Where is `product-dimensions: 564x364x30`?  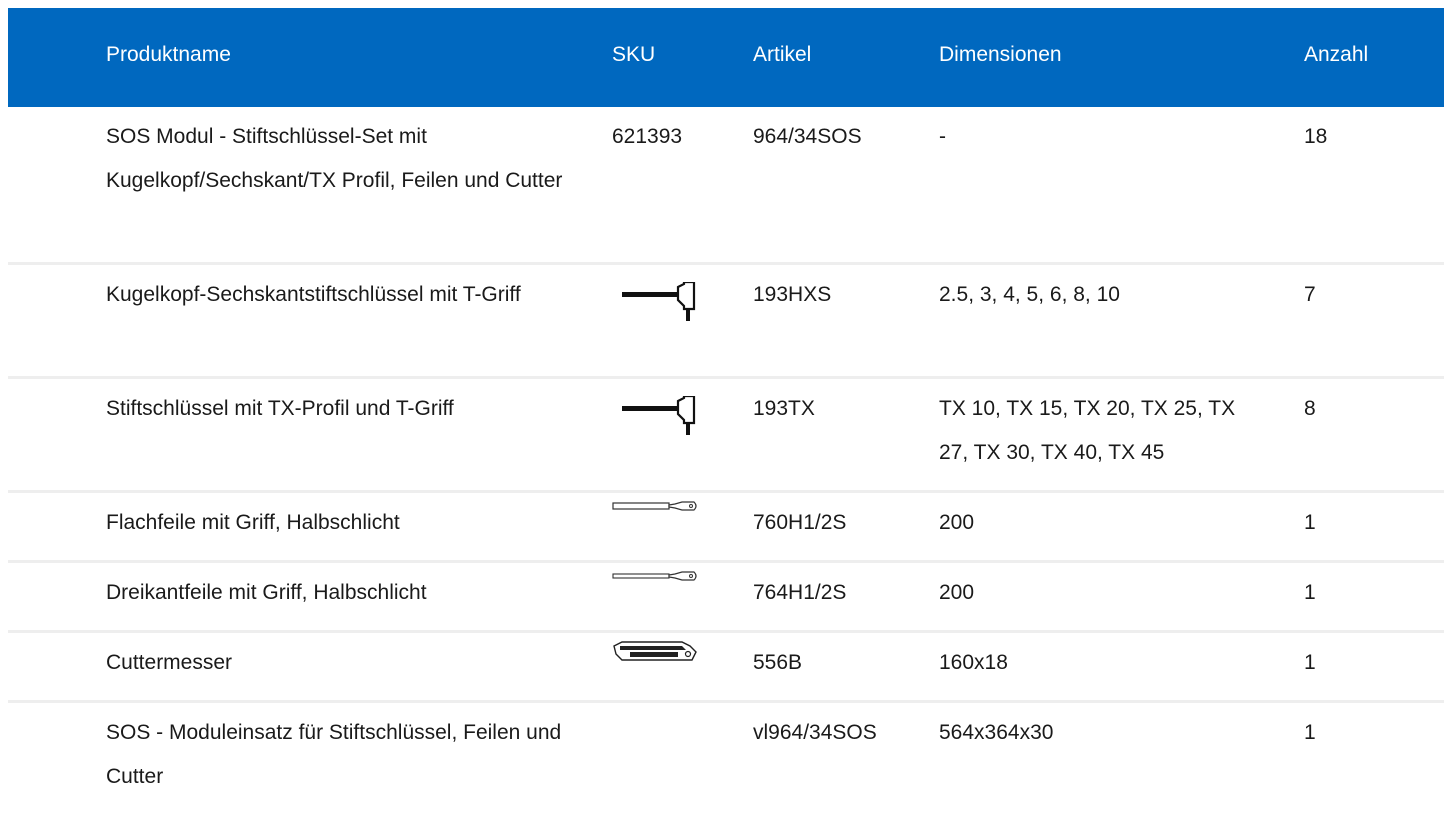
product-dimensions: 564x364x30 is located at coordinates (996, 732).